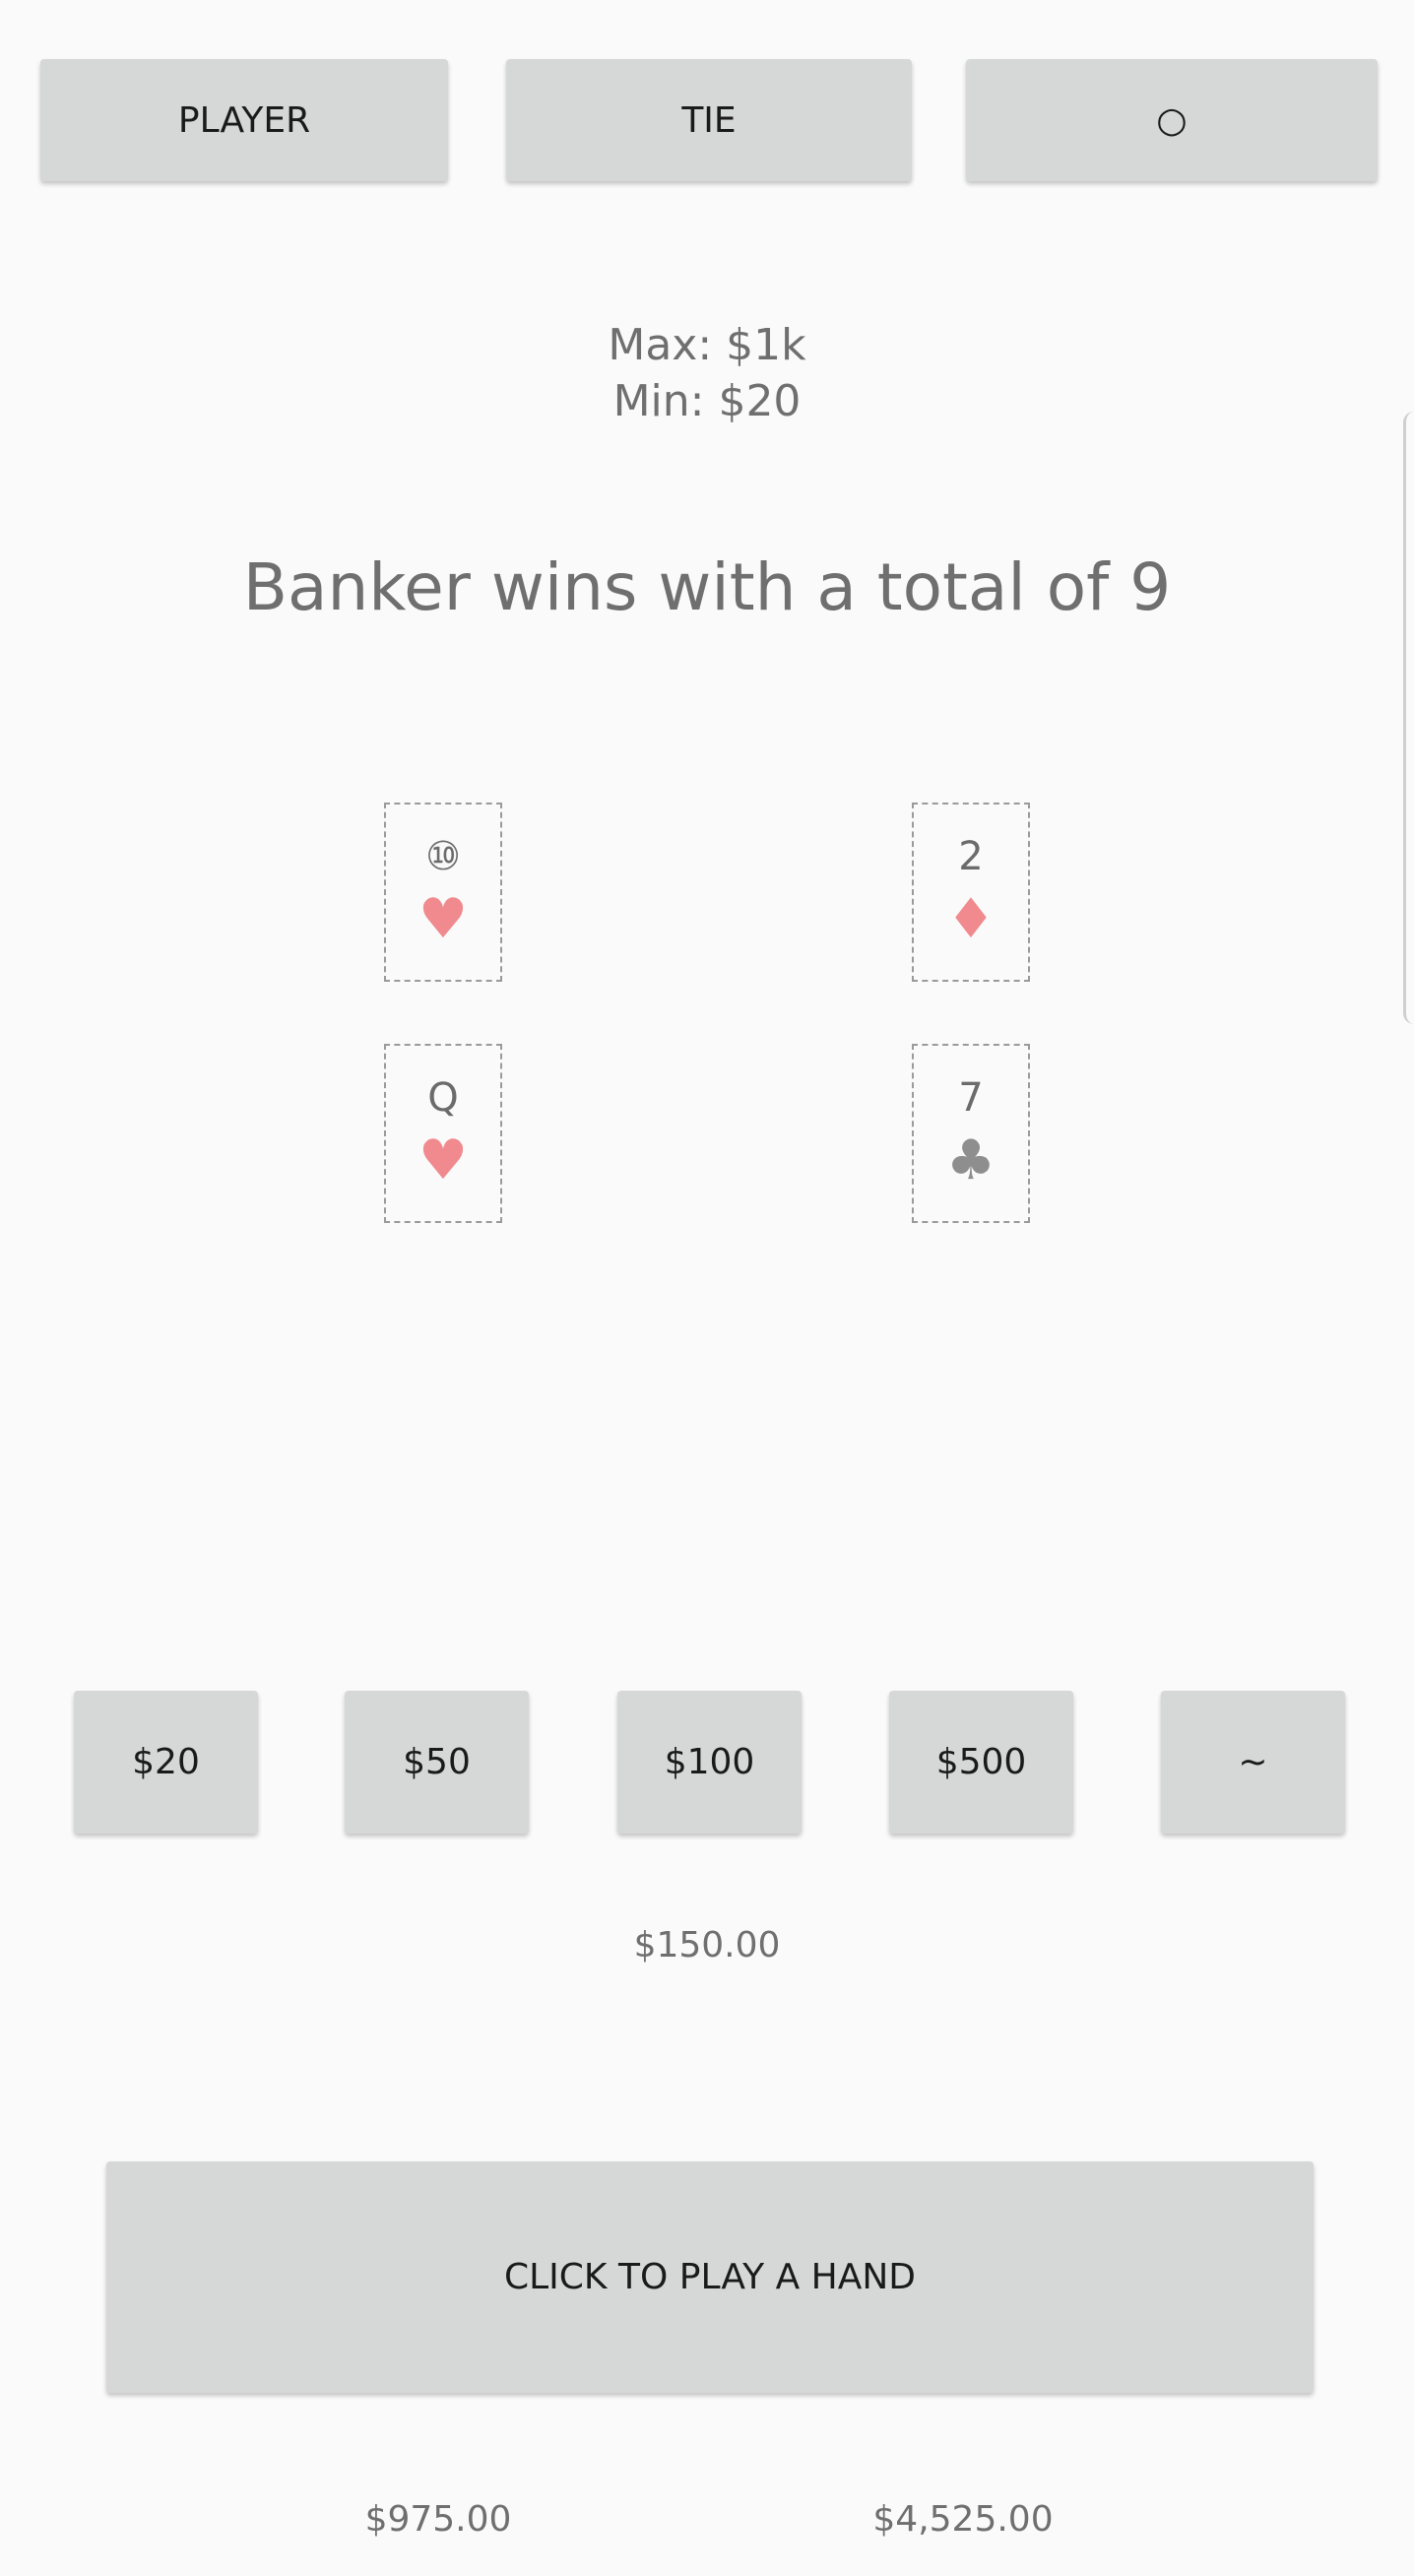  I want to click on chip-500-button: $500, so click(981, 1762).